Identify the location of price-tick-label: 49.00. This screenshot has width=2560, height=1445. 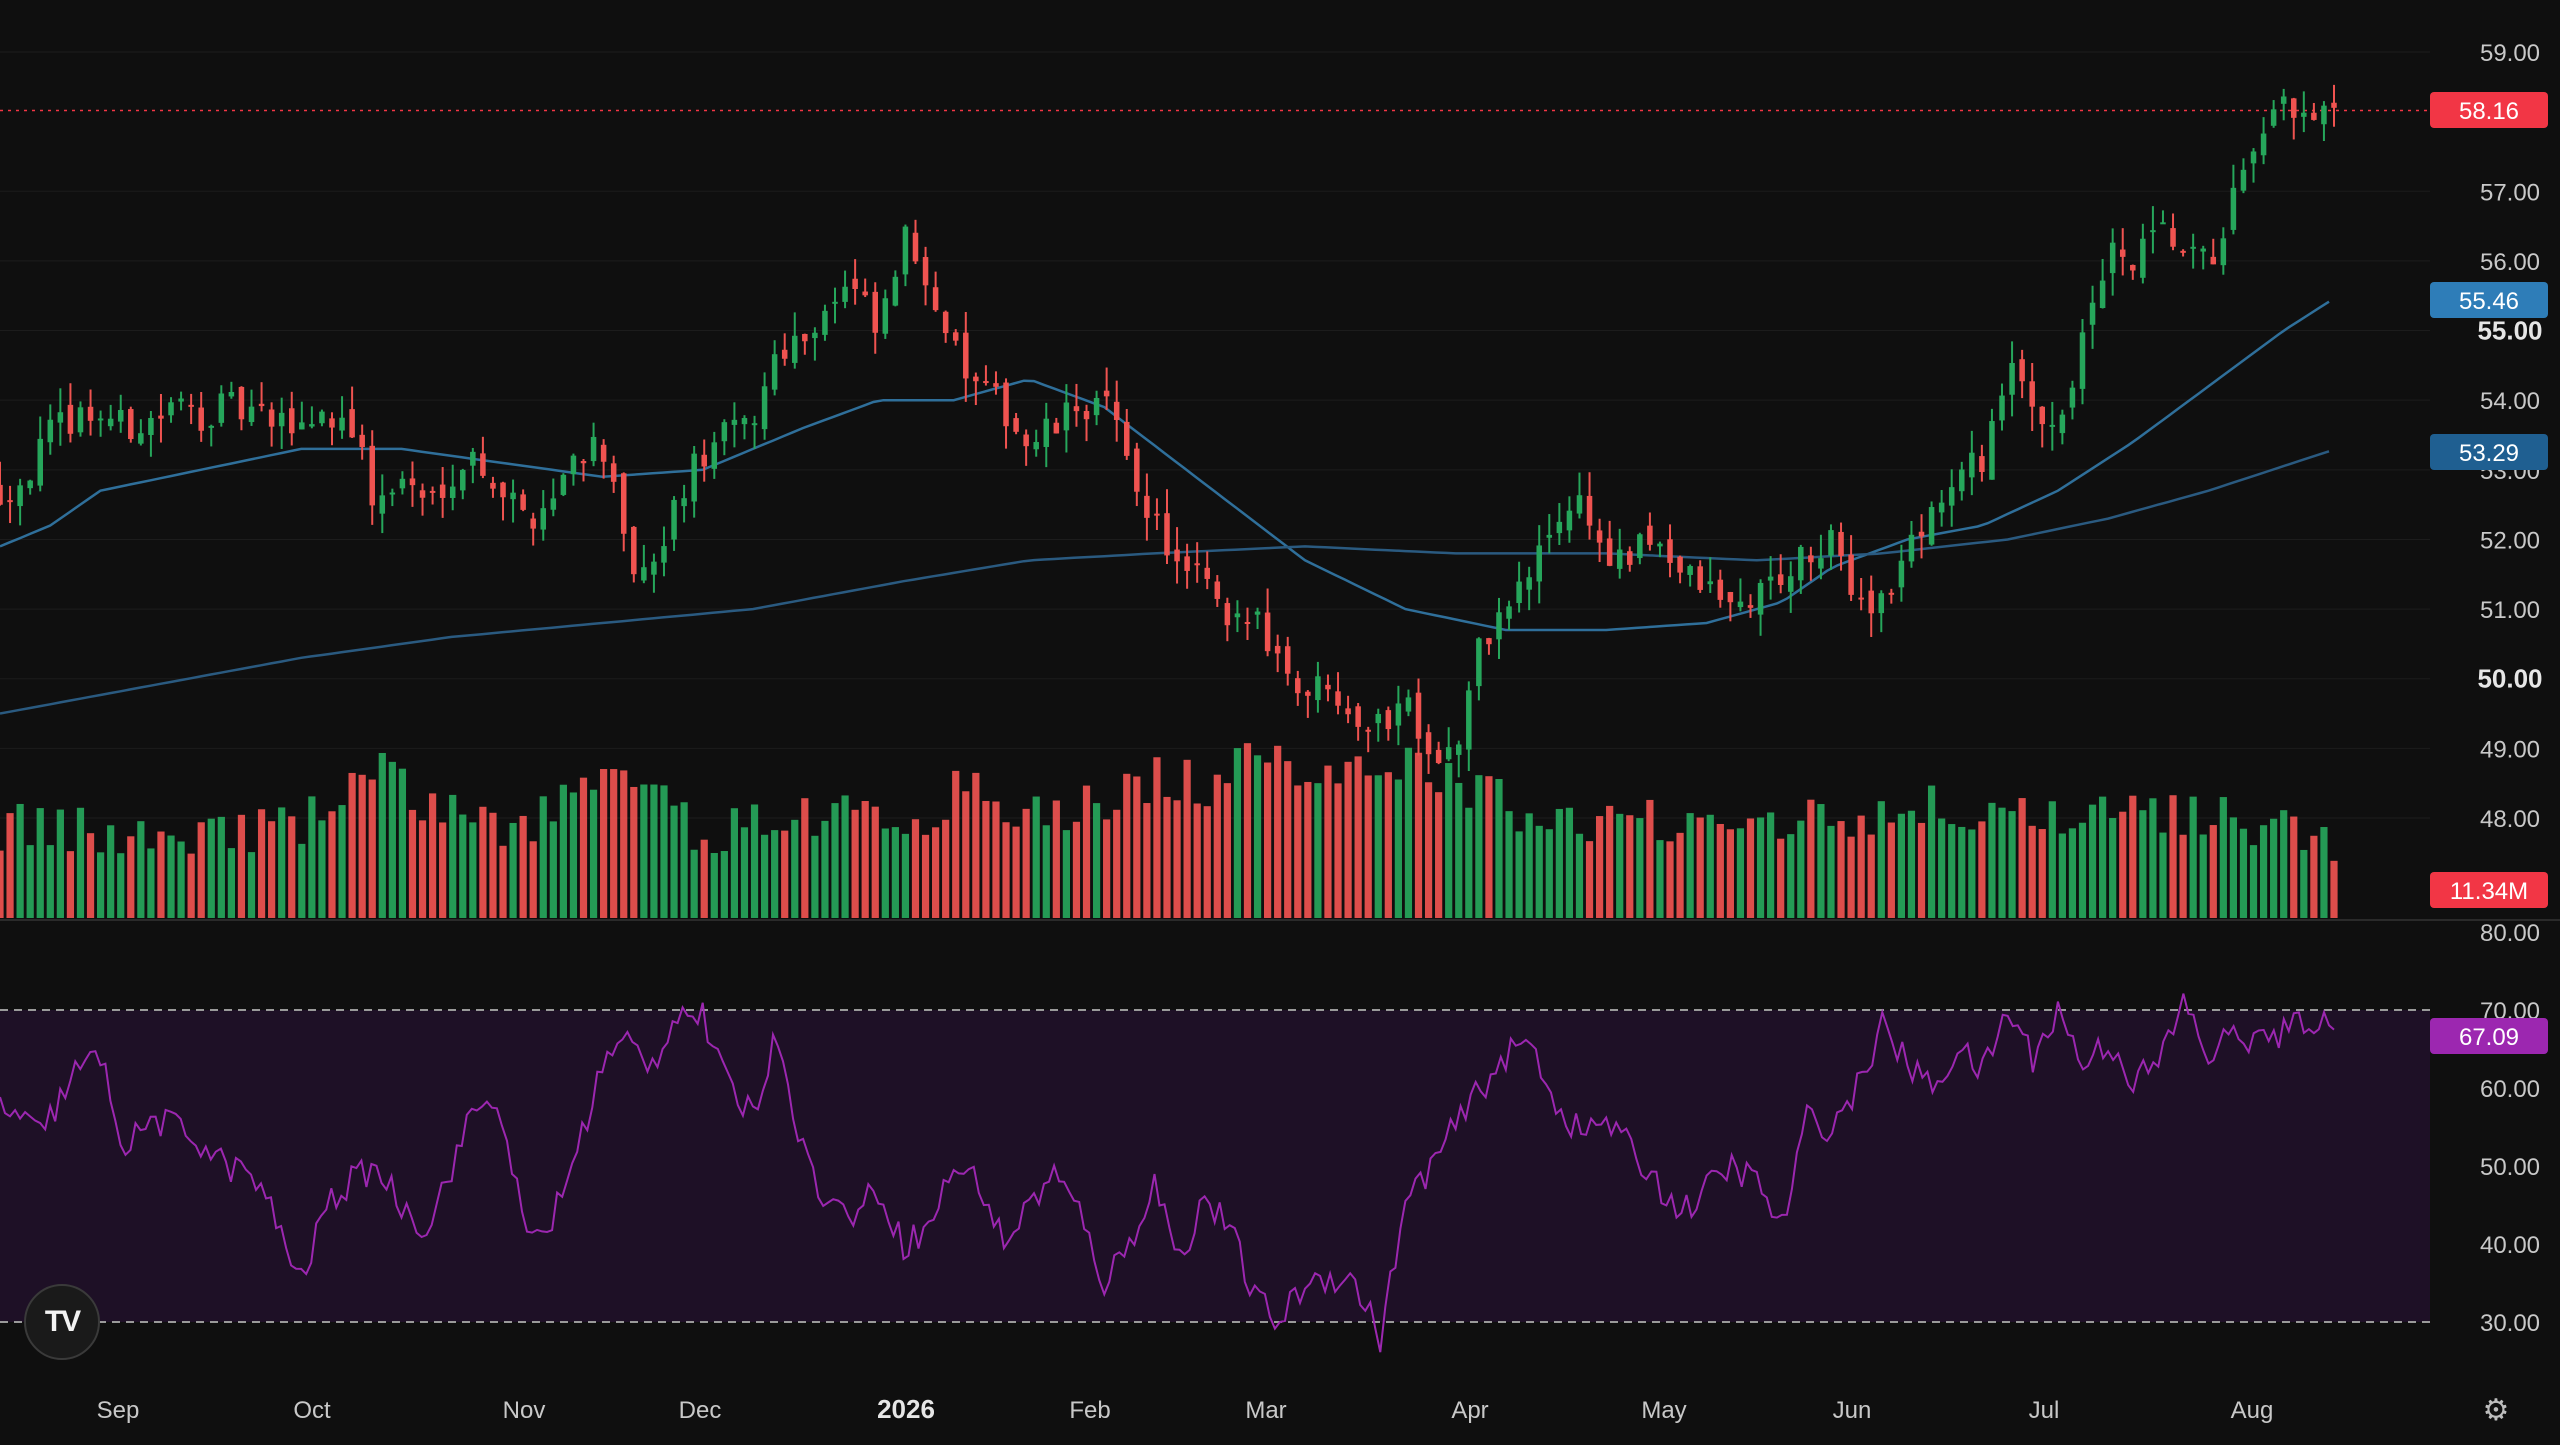
(2510, 749).